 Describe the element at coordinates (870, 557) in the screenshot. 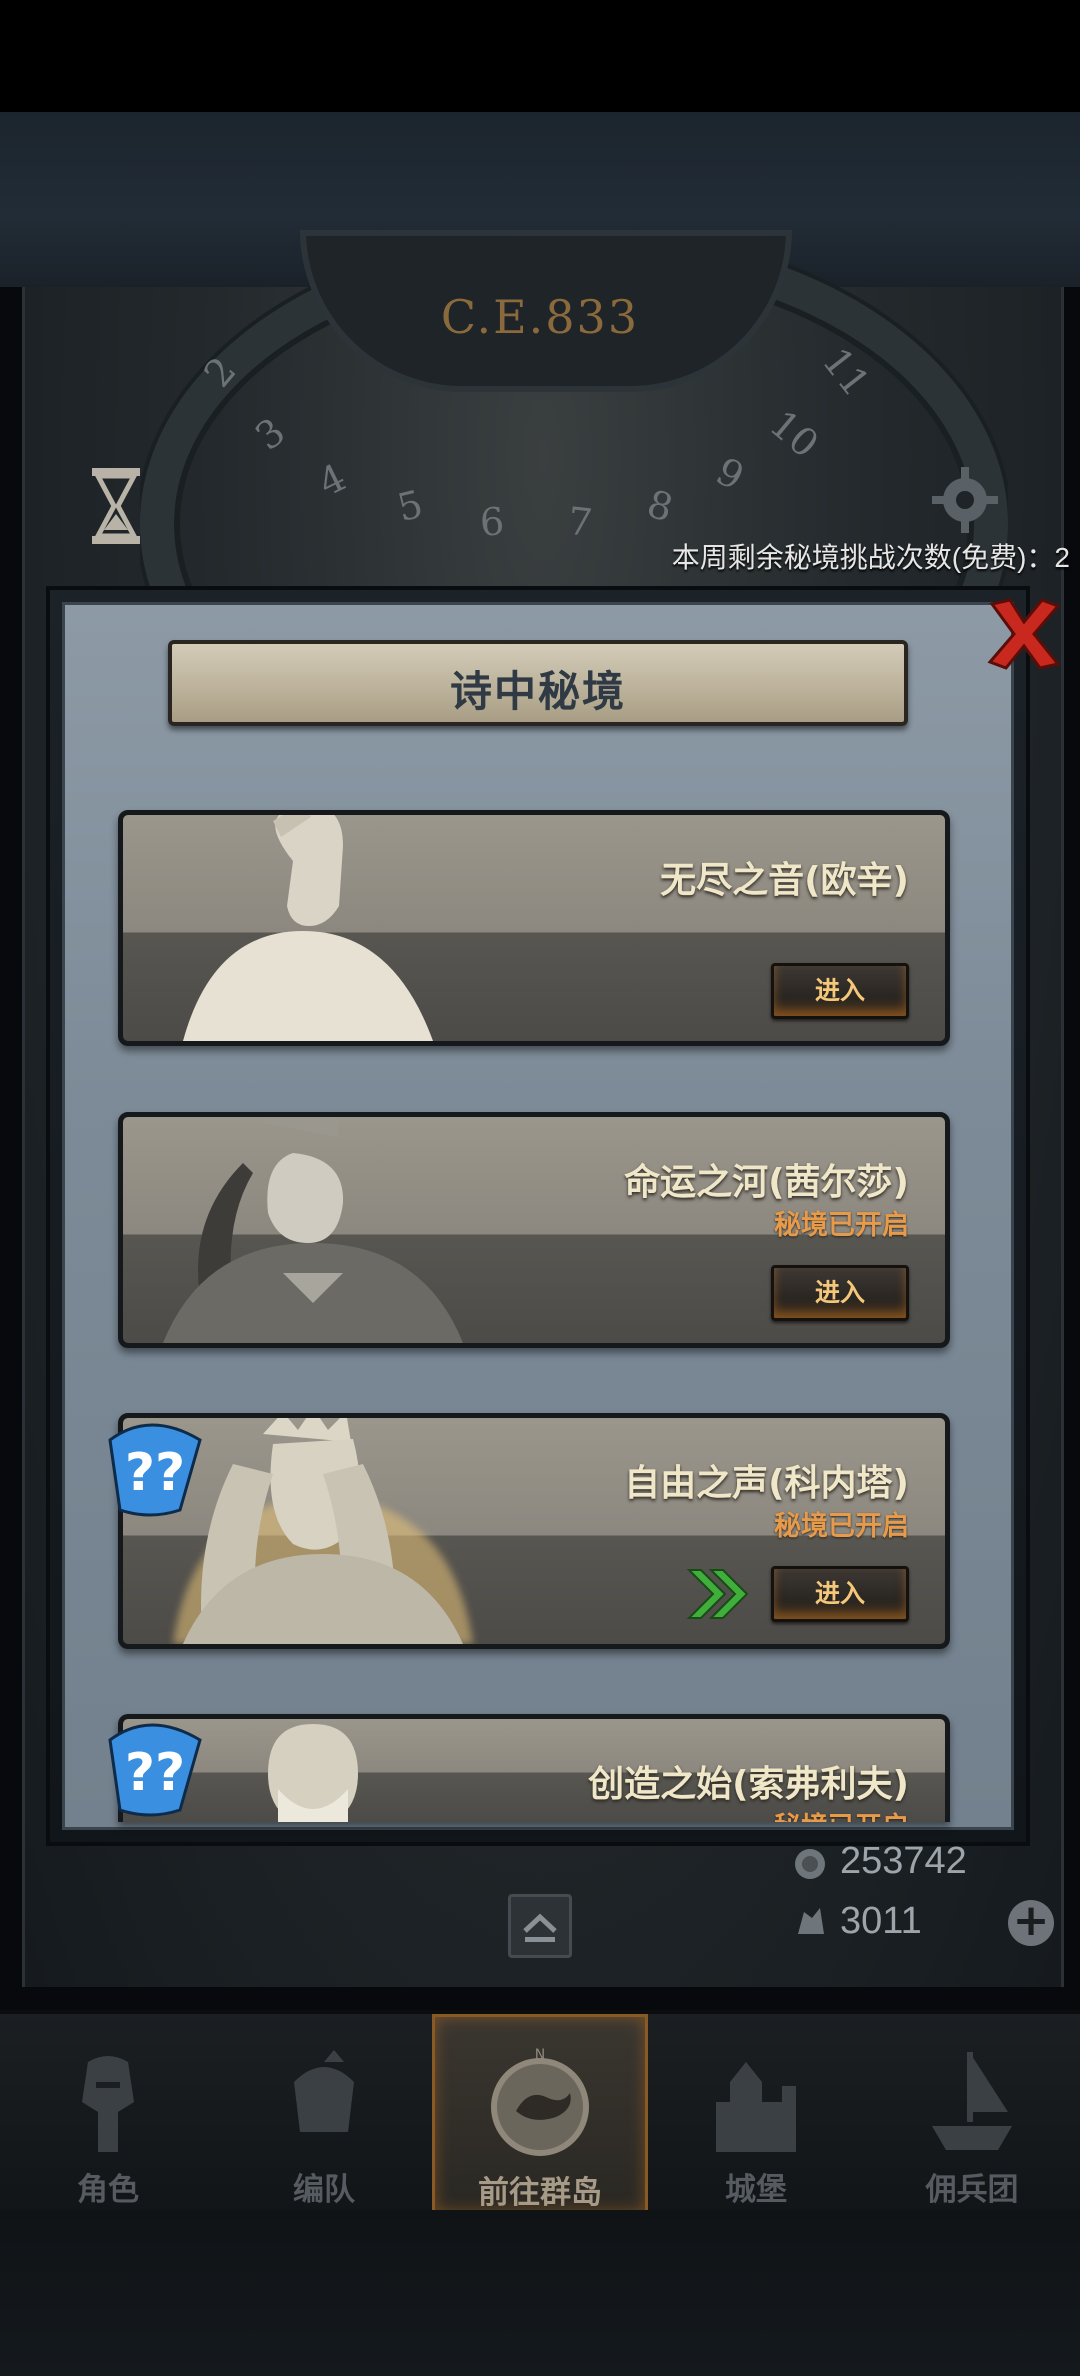

I see `remaining-challenges-text: 本周剩余秘境挑战次数(免费)：2` at that location.